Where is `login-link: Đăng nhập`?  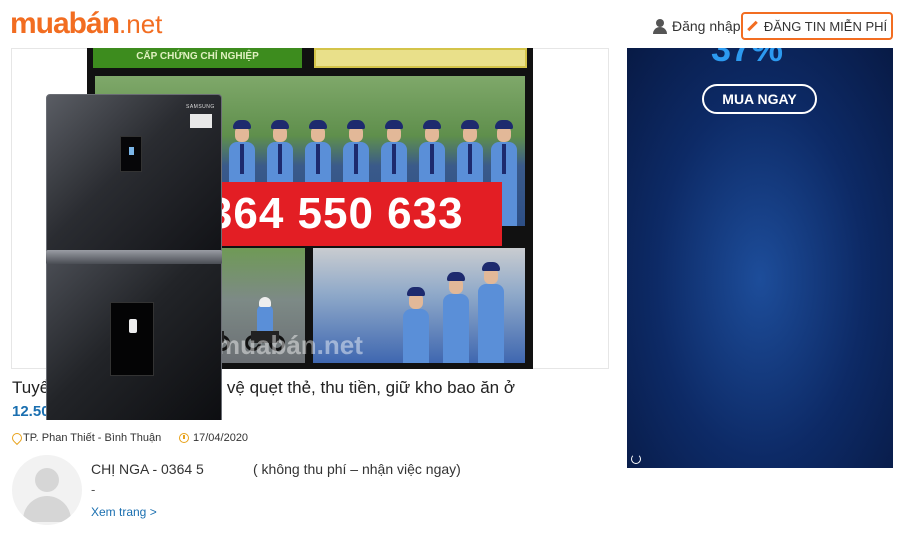
login-link: Đăng nhập is located at coordinates (697, 26).